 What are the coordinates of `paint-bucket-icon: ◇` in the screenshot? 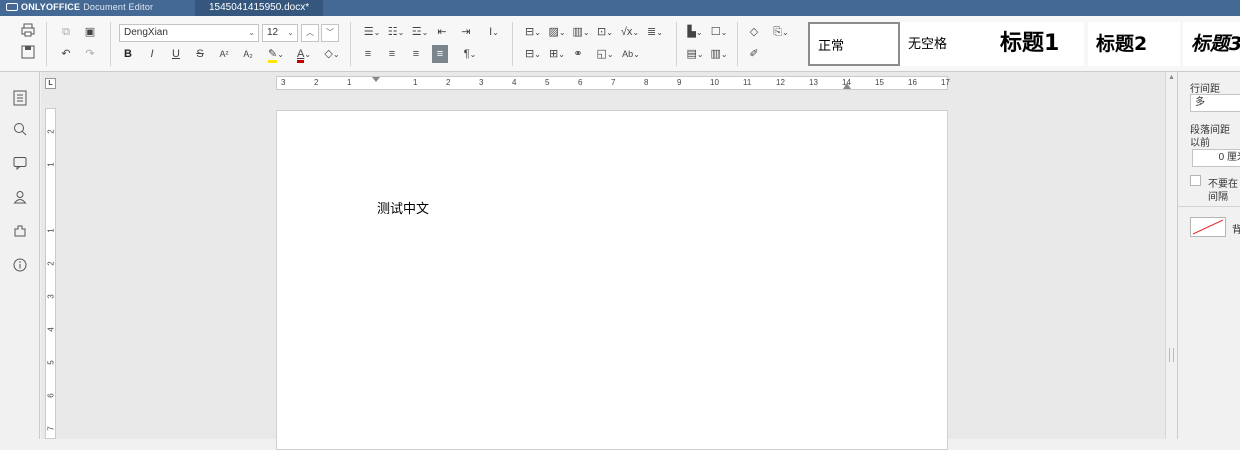 It's located at (328, 54).